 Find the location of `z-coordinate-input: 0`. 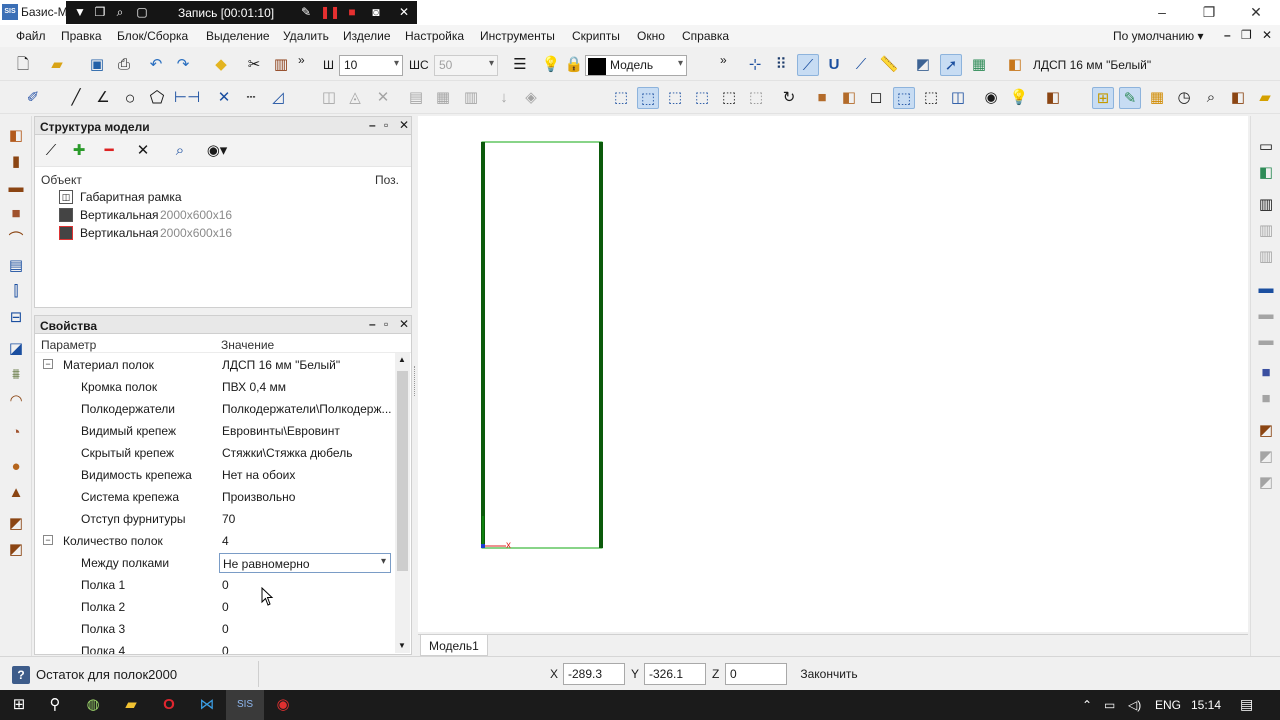

z-coordinate-input: 0 is located at coordinates (756, 674).